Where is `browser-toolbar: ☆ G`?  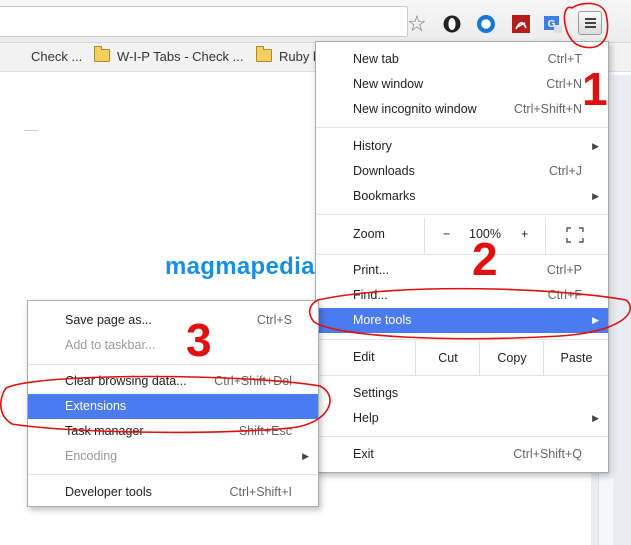 browser-toolbar: ☆ G is located at coordinates (315, 21).